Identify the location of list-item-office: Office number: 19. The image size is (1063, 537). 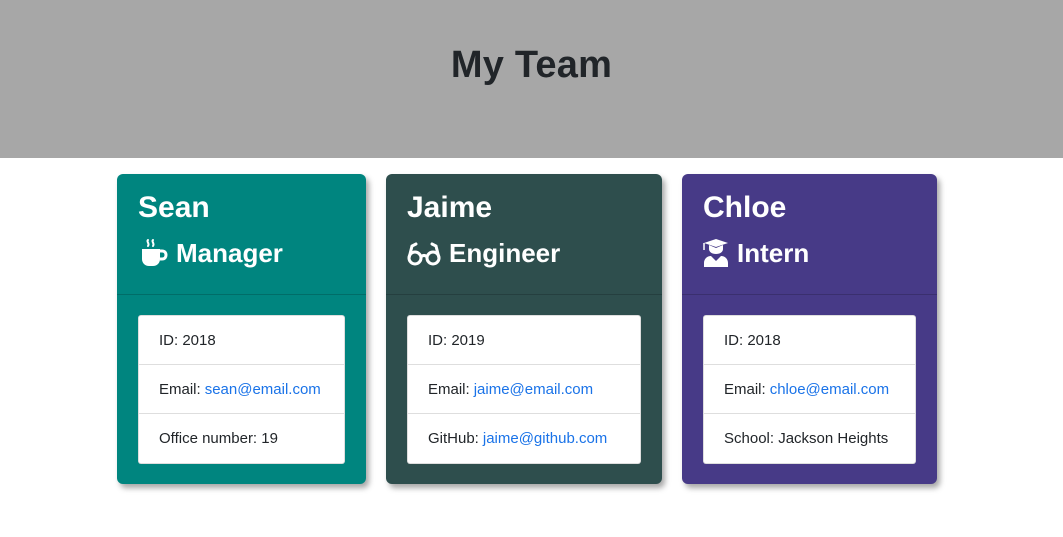
(241, 438).